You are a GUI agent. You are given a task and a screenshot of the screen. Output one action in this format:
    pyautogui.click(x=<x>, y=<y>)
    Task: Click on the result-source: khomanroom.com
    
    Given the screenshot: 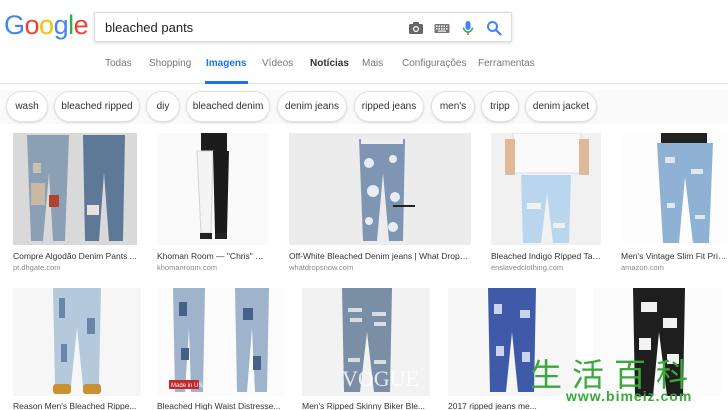 What is the action you would take?
    pyautogui.click(x=187, y=267)
    